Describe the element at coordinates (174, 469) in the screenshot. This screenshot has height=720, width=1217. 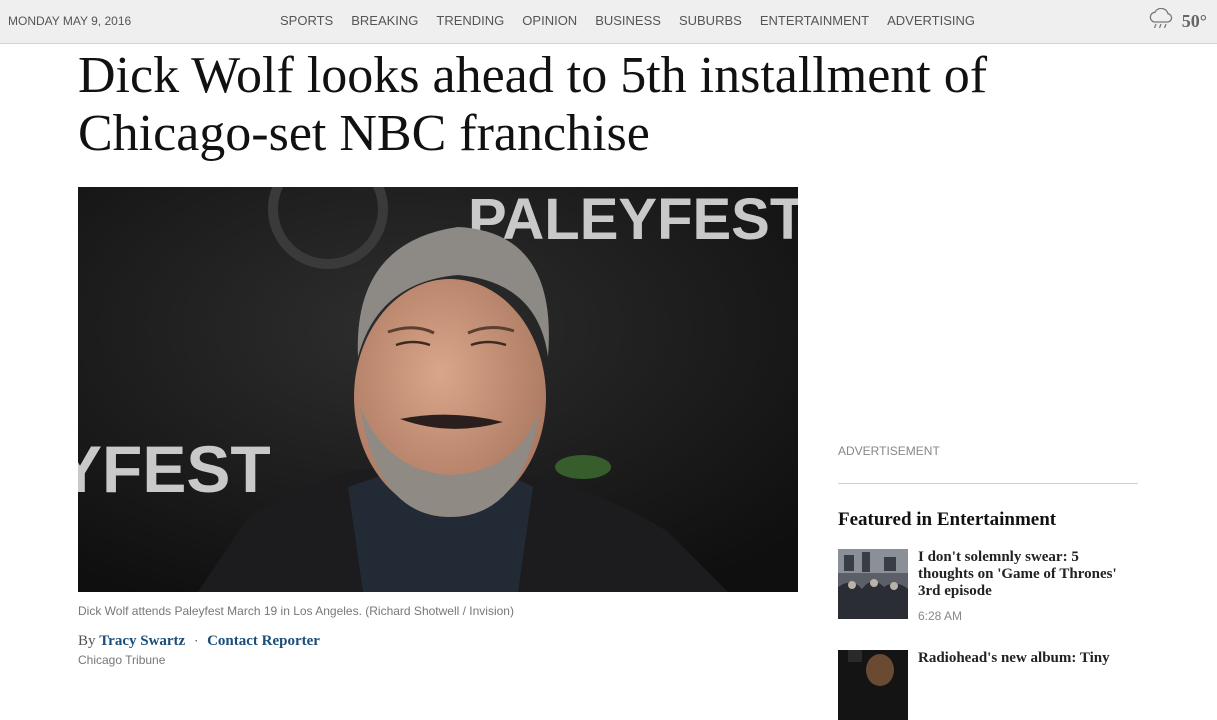
I see `backdrop-logo-left: YFEST` at that location.